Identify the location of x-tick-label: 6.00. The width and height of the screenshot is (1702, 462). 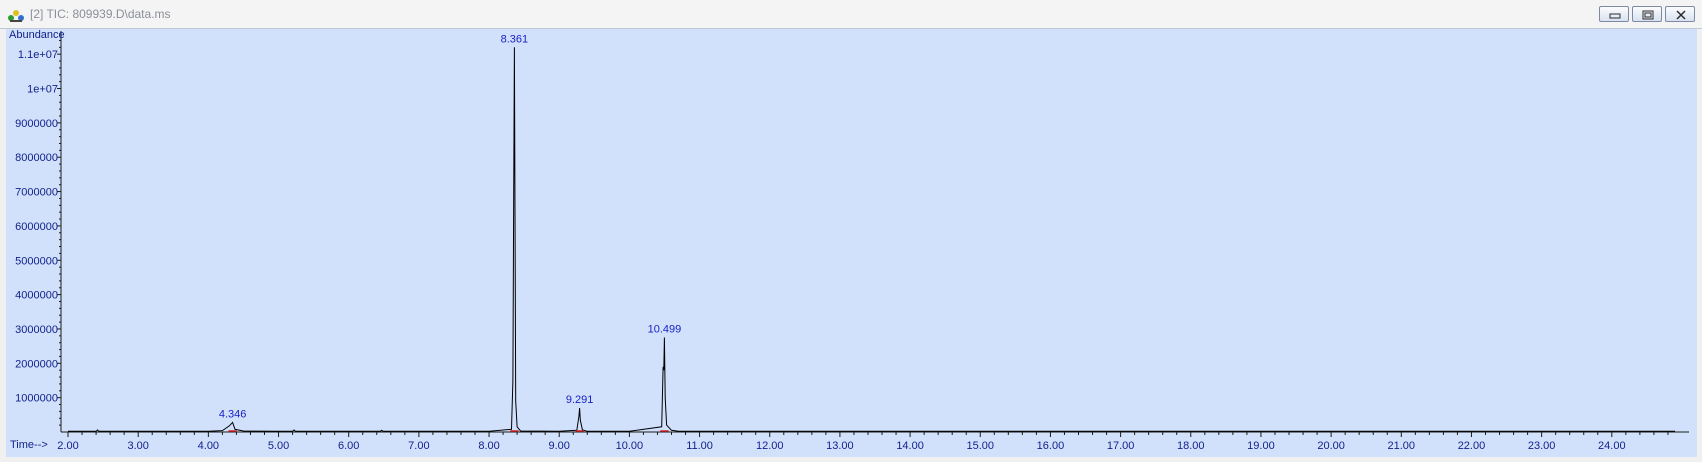
(348, 446).